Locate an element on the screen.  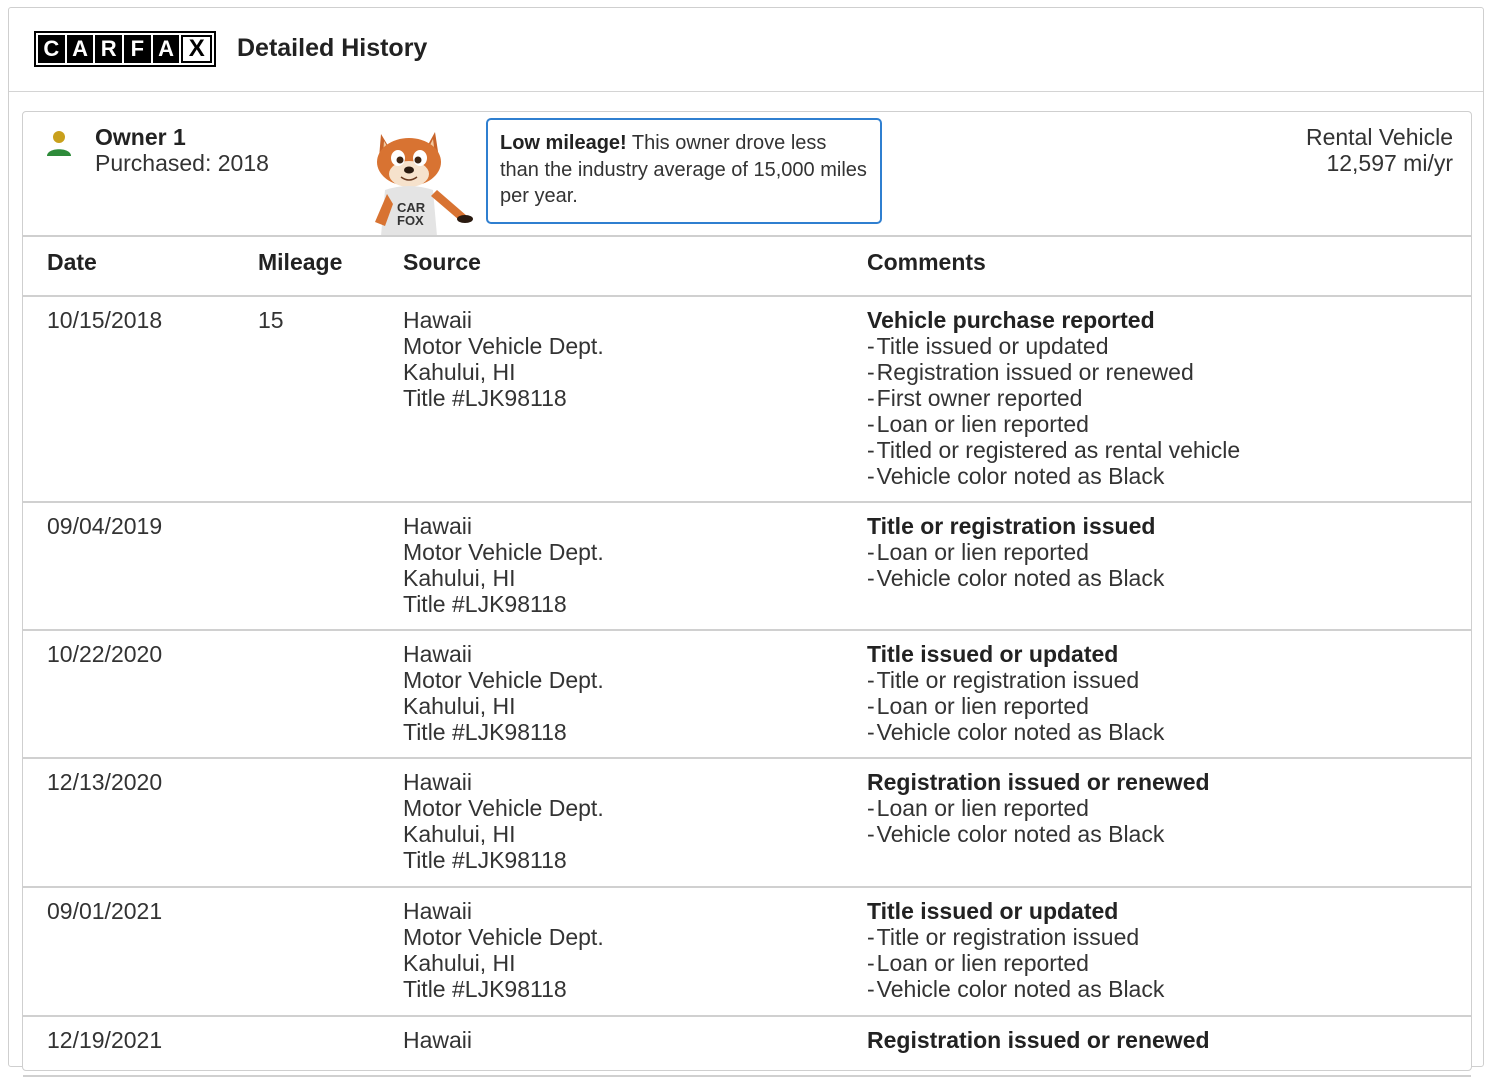
table-header: Date Mileage Source Comments is located at coordinates (747, 267).